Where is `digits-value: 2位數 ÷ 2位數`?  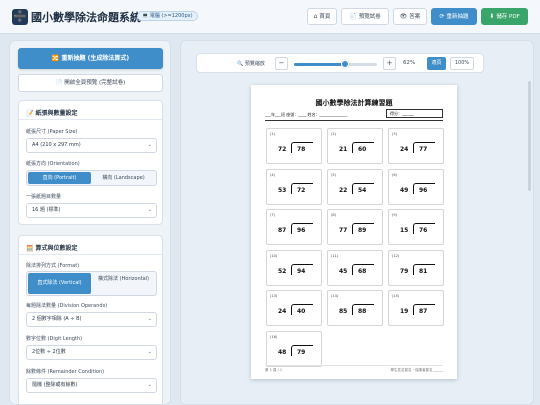
digits-value: 2位數 ÷ 2位數 is located at coordinates (49, 352).